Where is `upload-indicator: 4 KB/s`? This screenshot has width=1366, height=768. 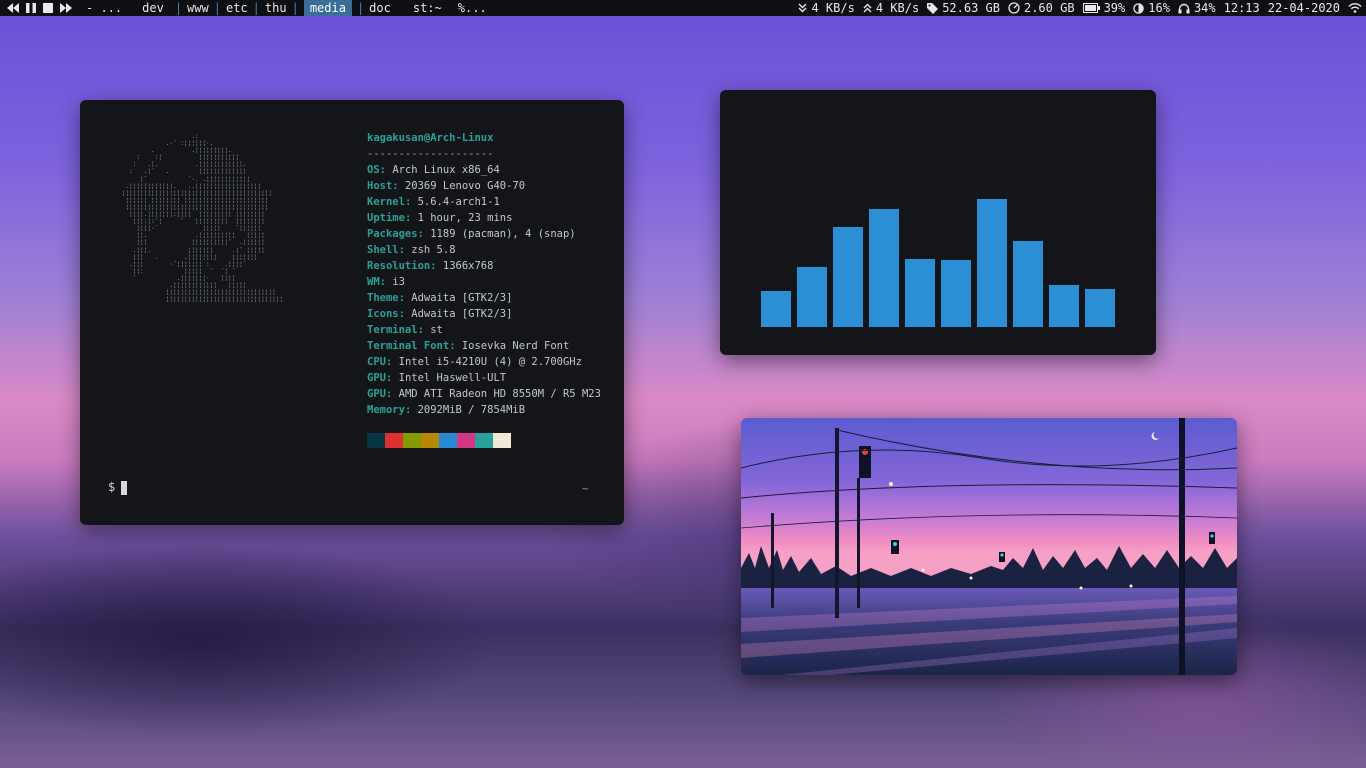
upload-indicator: 4 KB/s is located at coordinates (891, 8).